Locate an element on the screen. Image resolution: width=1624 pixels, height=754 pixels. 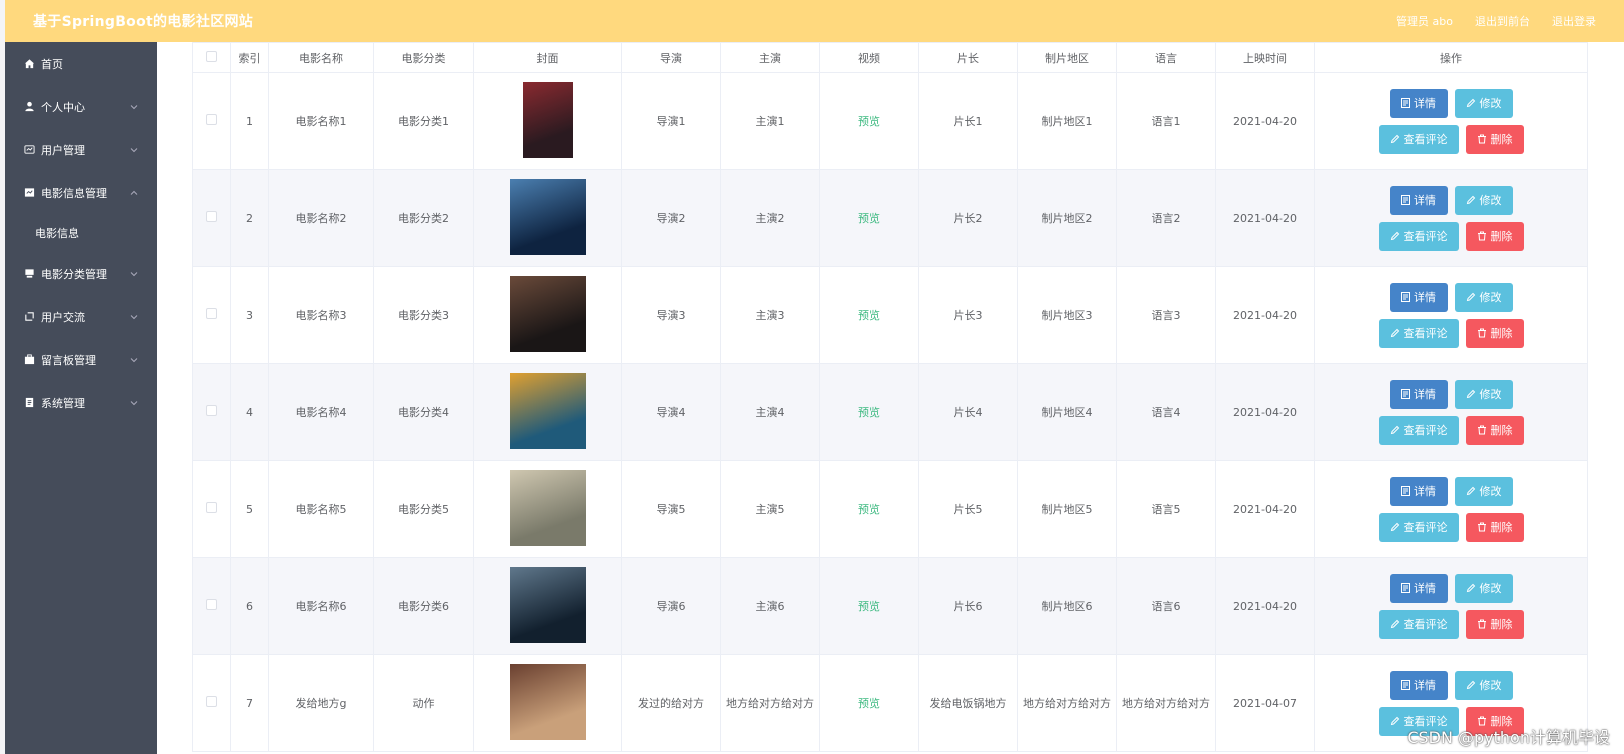
trash-icon is located at coordinates (1481, 527).